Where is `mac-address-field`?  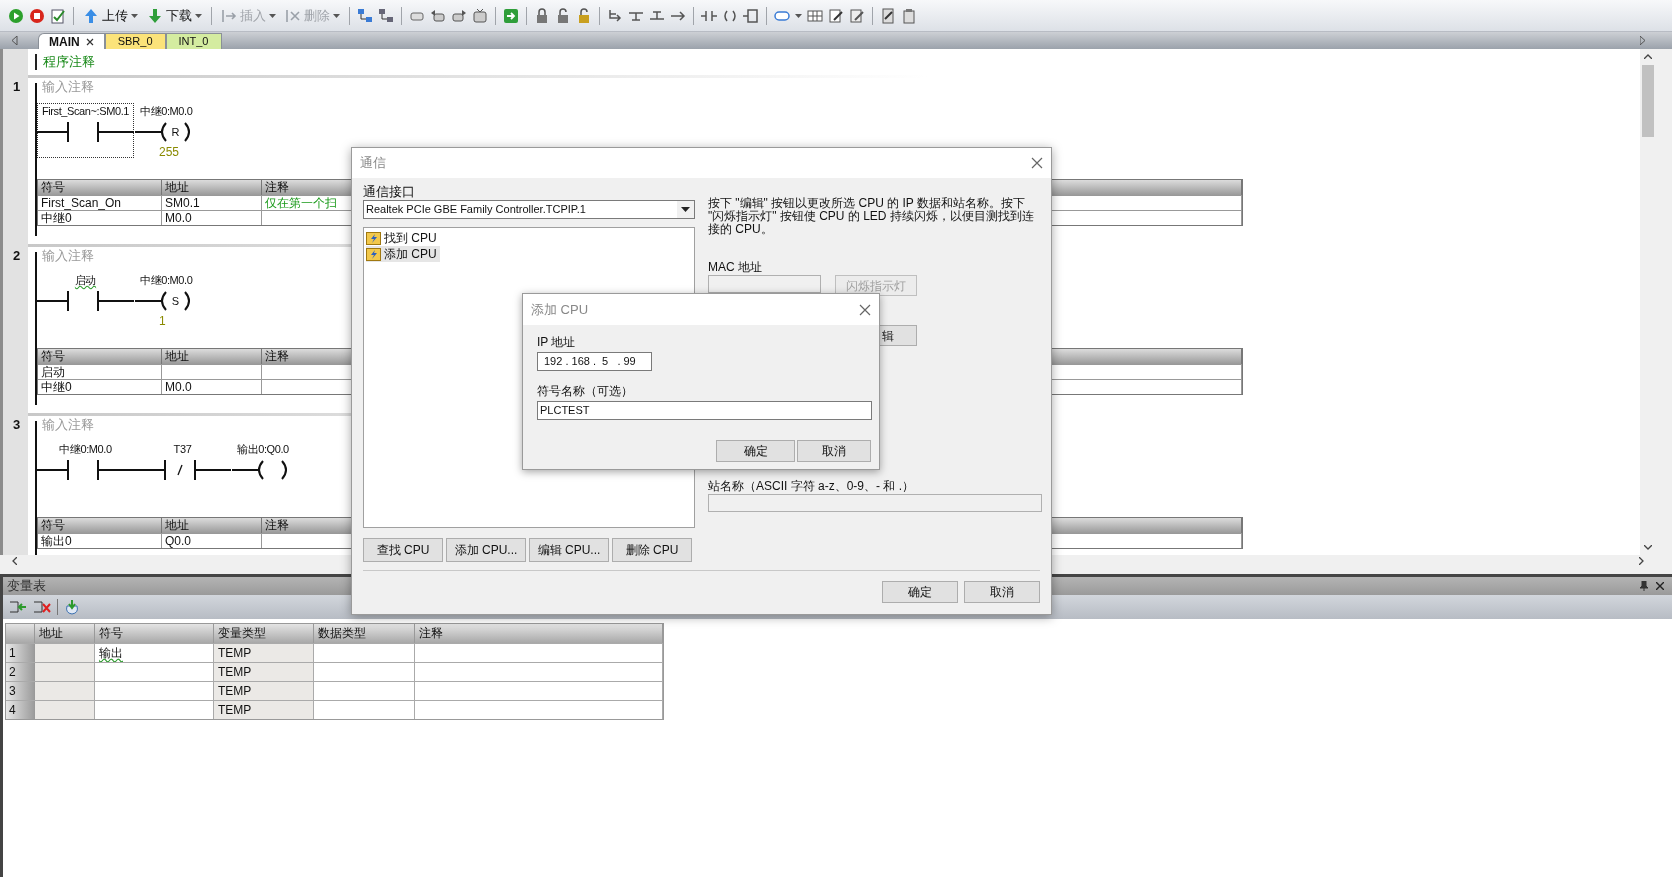 mac-address-field is located at coordinates (764, 284).